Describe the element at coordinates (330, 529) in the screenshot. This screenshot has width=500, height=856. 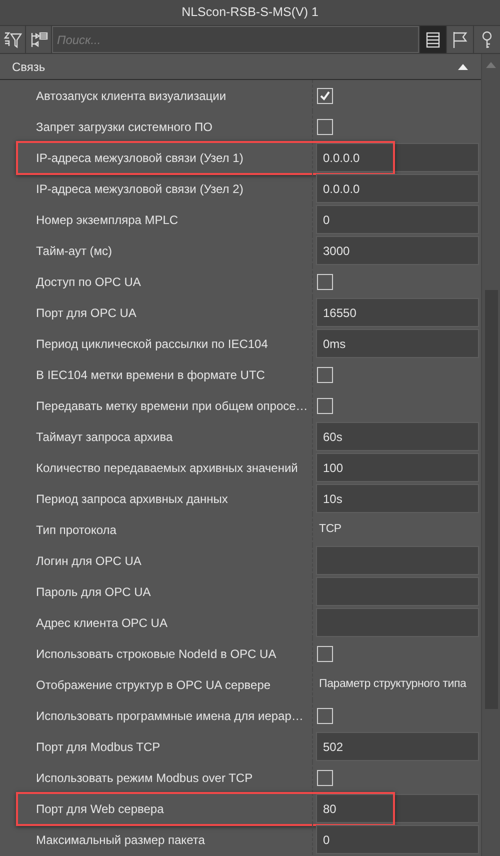
I see `value-text: TCP` at that location.